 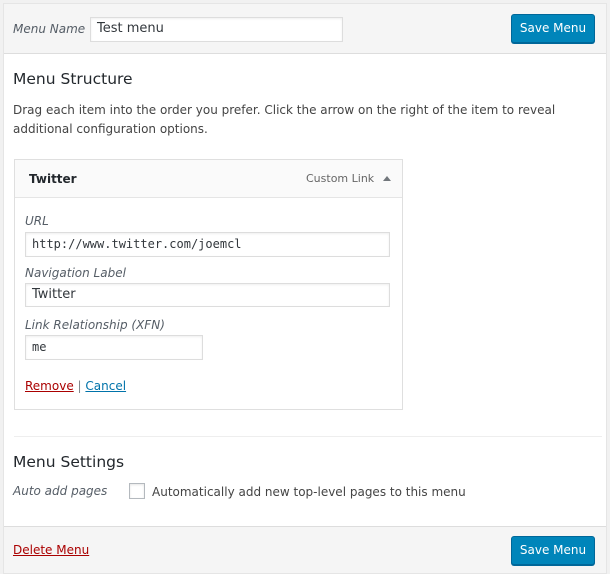 I want to click on delete-menu-link: Delete Menu, so click(x=51, y=550).